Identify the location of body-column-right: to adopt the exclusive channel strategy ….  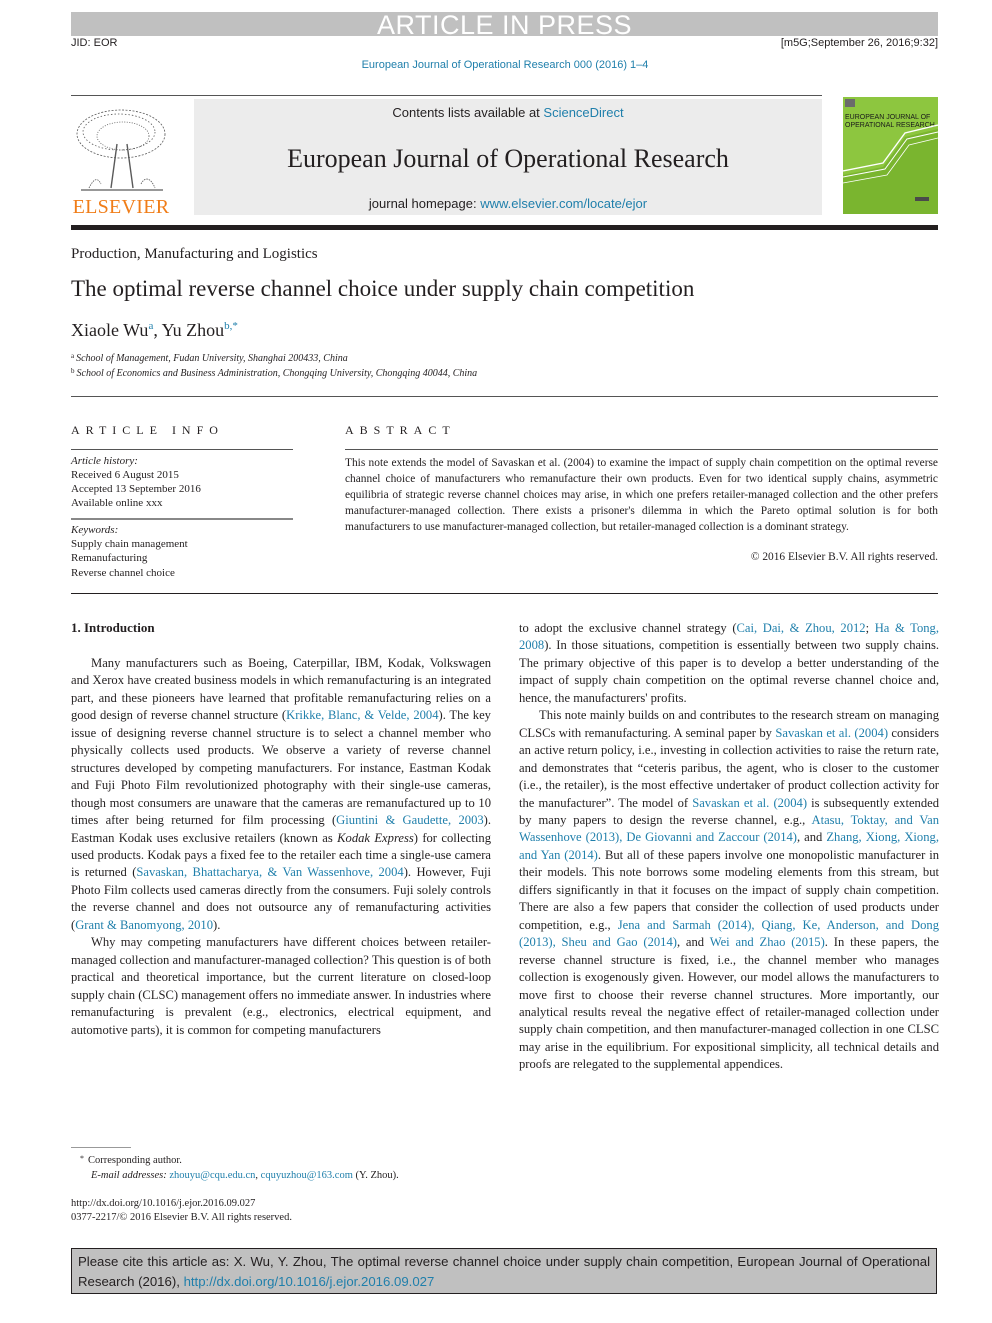
(729, 847).